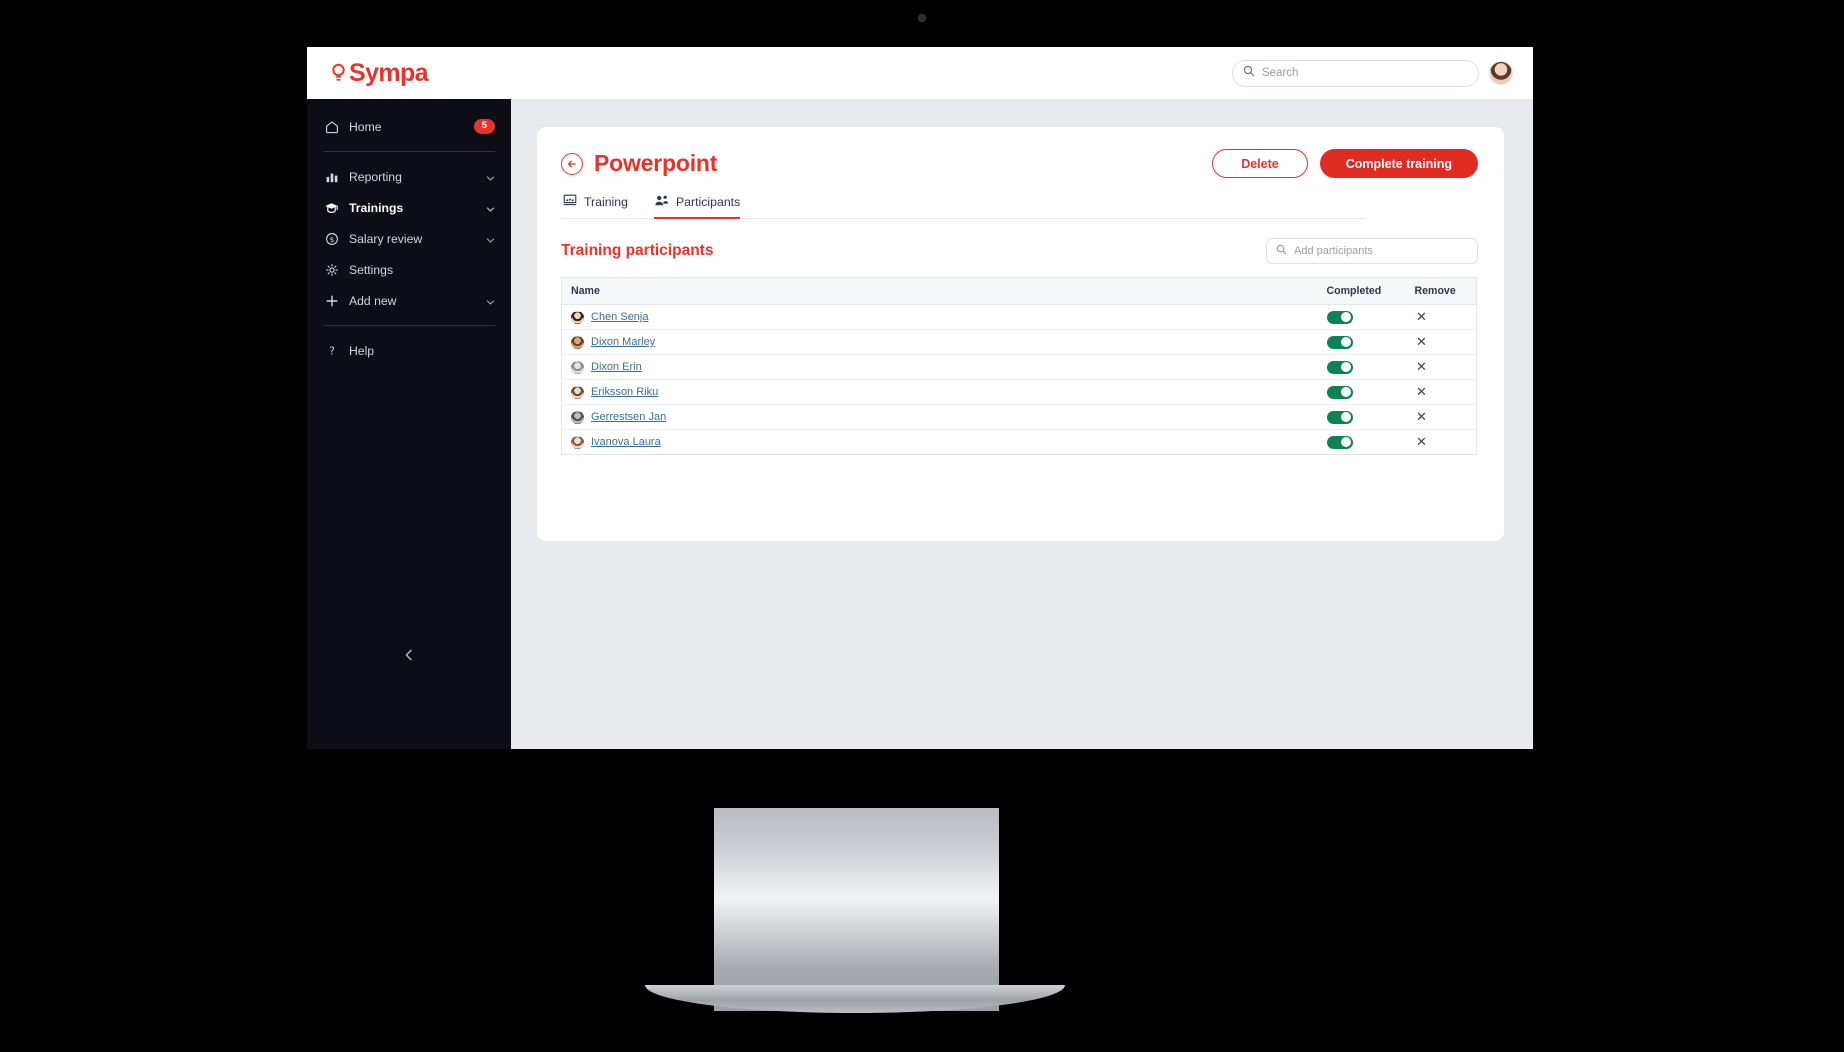 The width and height of the screenshot is (1844, 1052). I want to click on sidebar-item-add-new: Add new, so click(409, 300).